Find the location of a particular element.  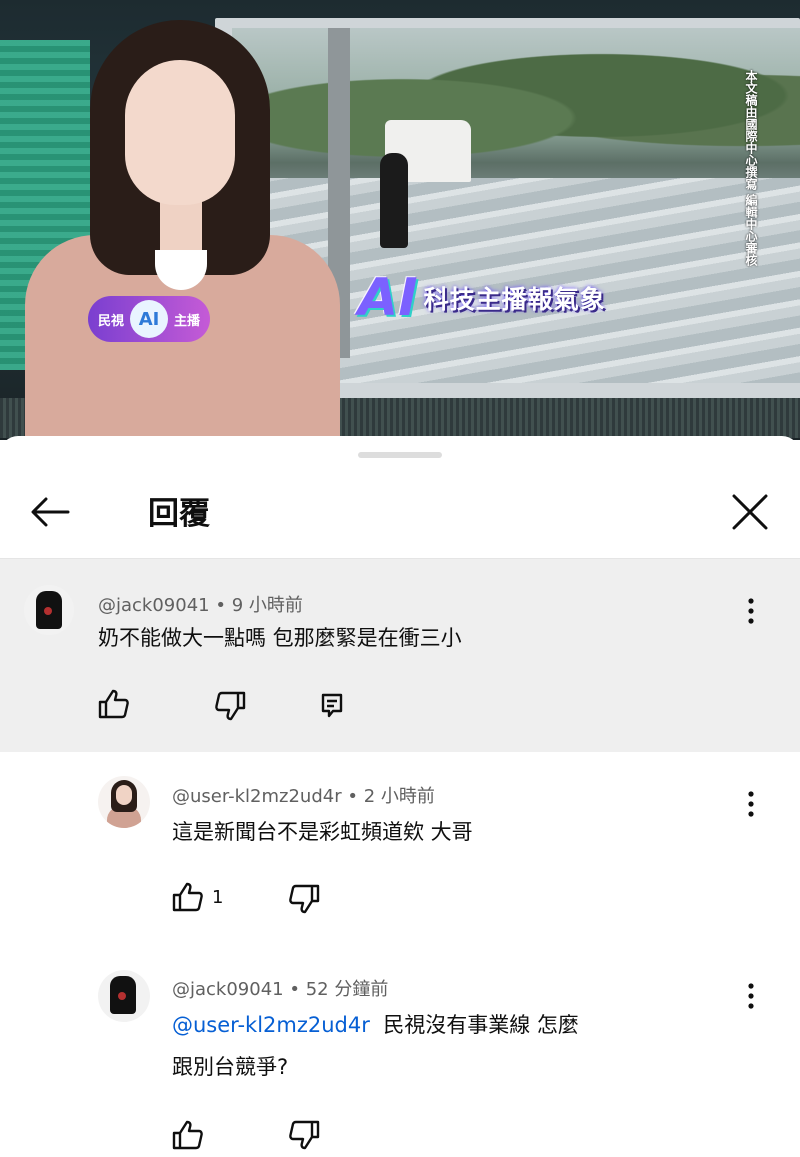

ai-anchor-badge: 民視 AI 主播 is located at coordinates (149, 319).